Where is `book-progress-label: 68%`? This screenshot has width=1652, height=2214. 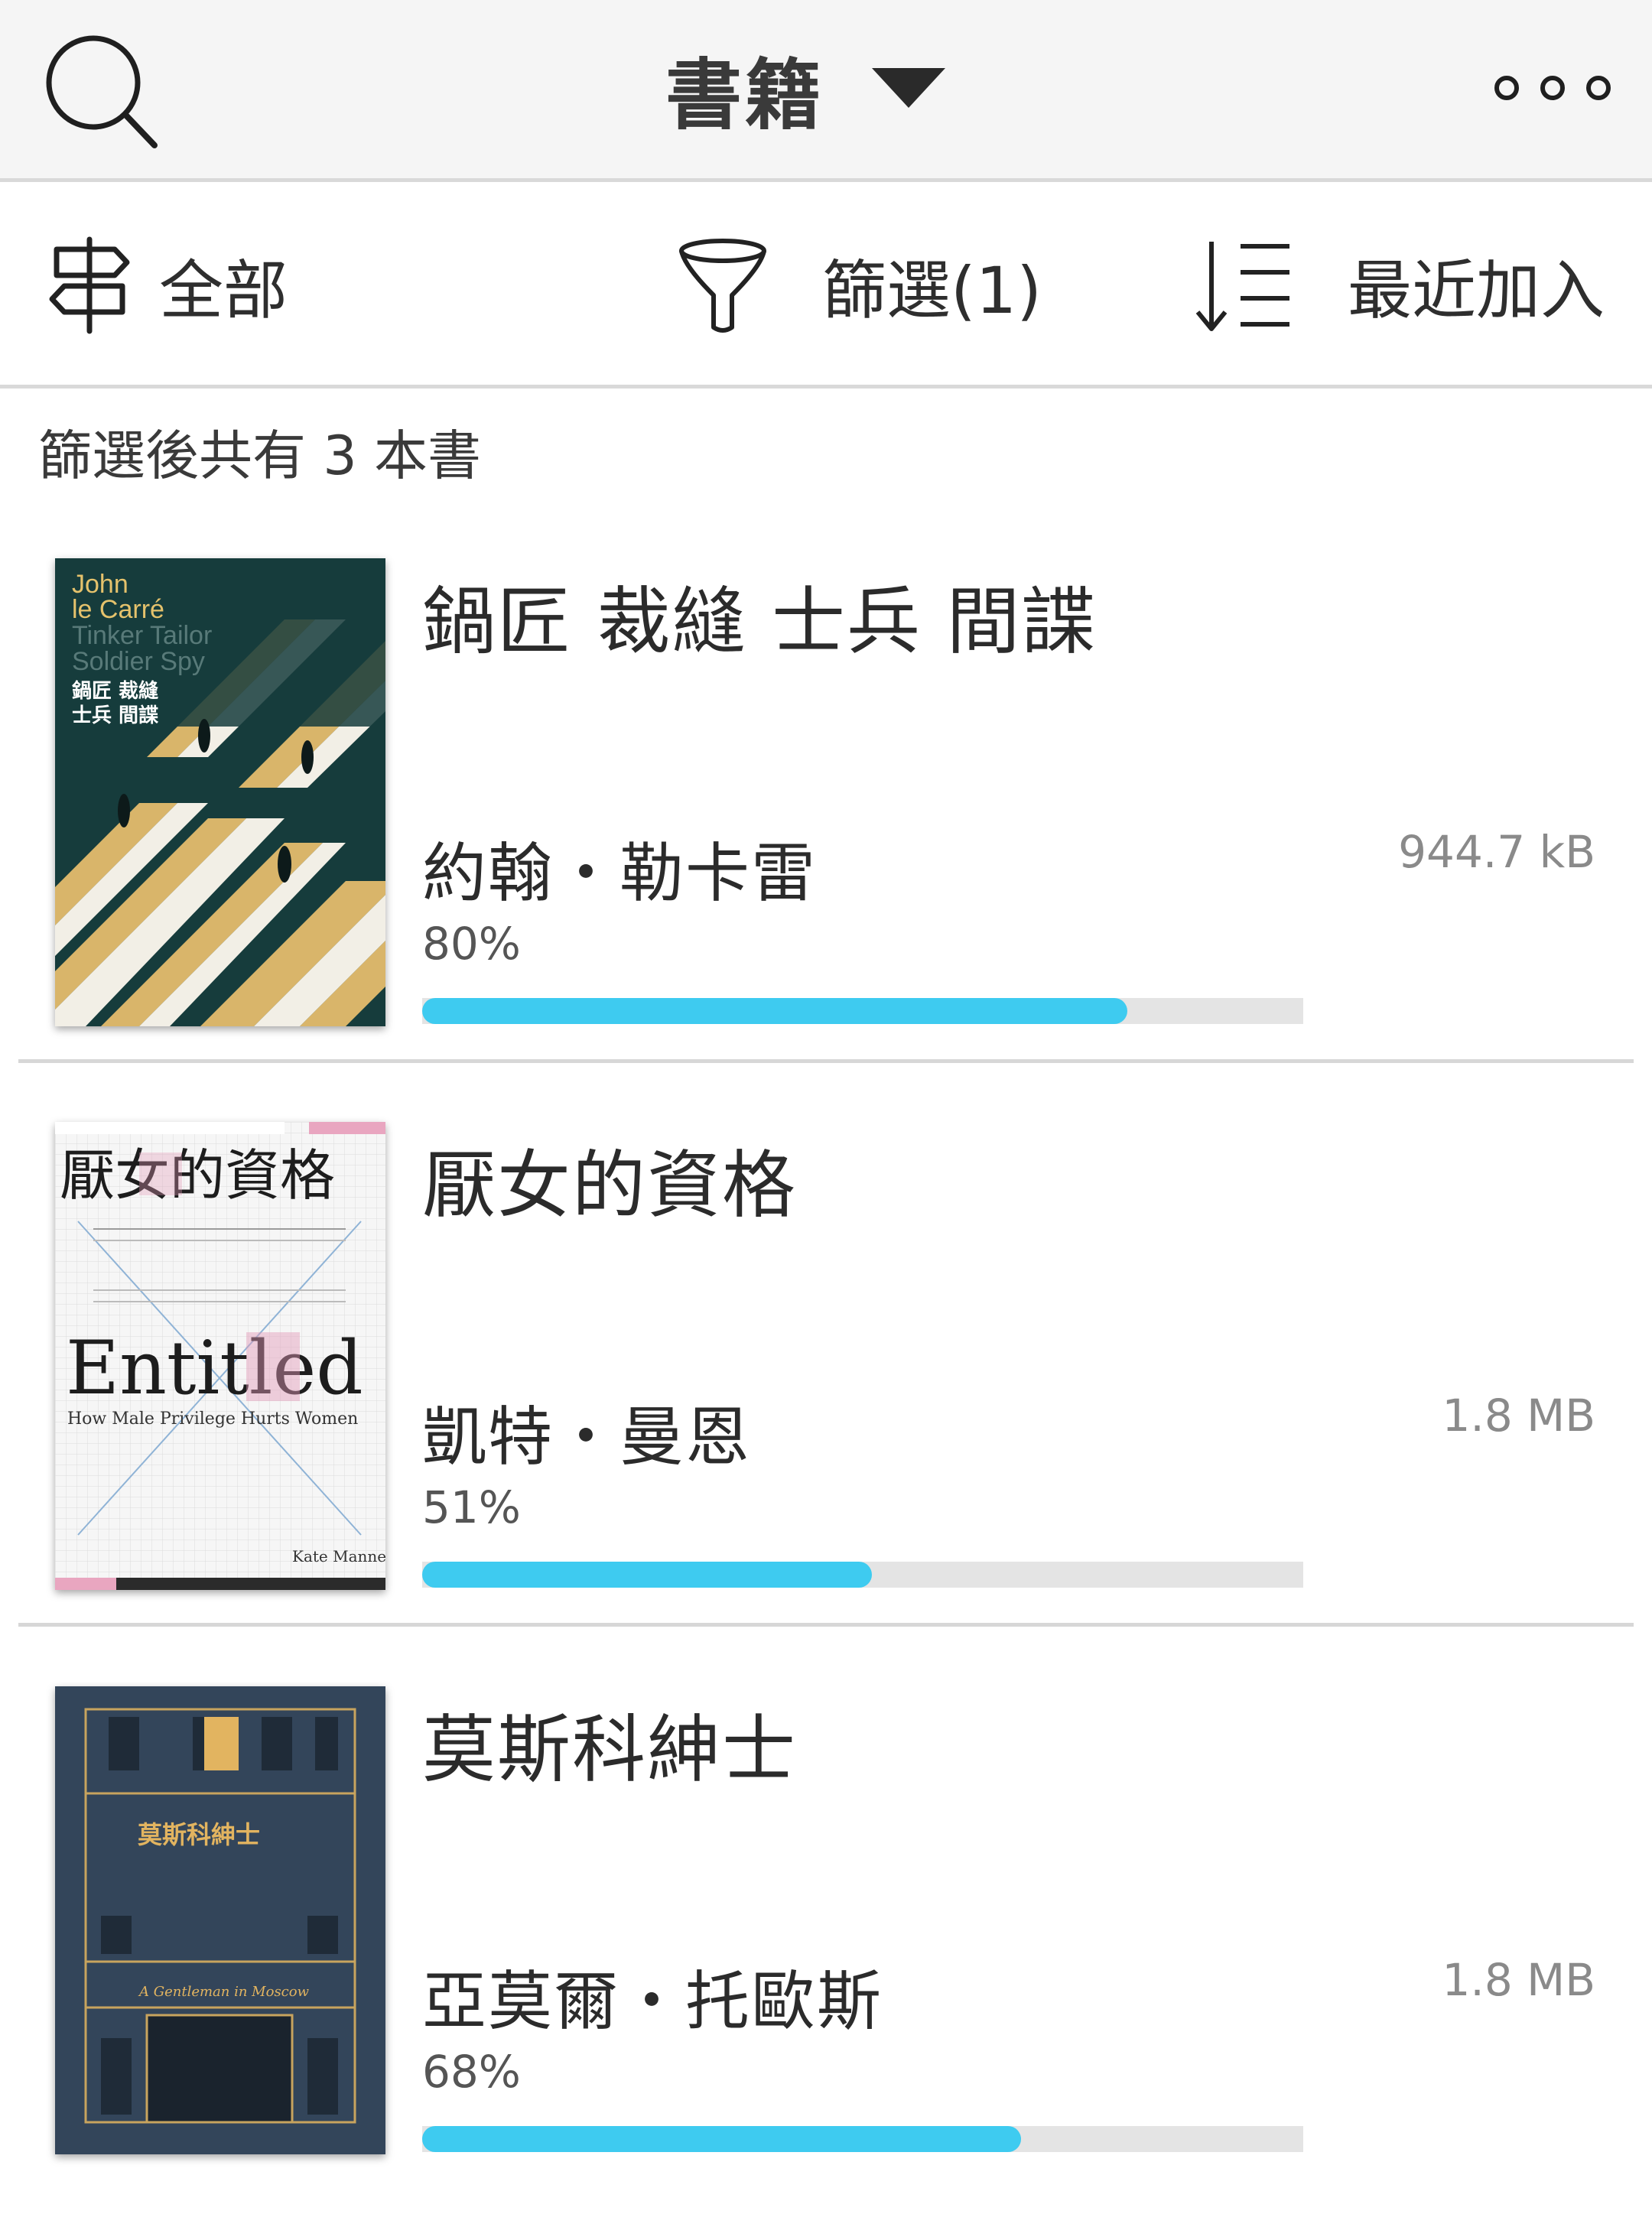 book-progress-label: 68% is located at coordinates (472, 2072).